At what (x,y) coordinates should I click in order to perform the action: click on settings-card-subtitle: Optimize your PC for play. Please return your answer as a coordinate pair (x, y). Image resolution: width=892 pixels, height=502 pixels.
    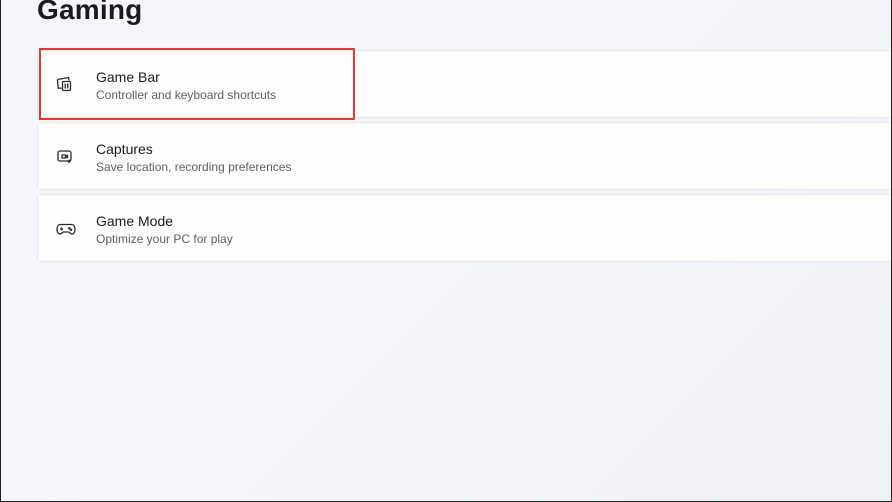
    Looking at the image, I should click on (164, 239).